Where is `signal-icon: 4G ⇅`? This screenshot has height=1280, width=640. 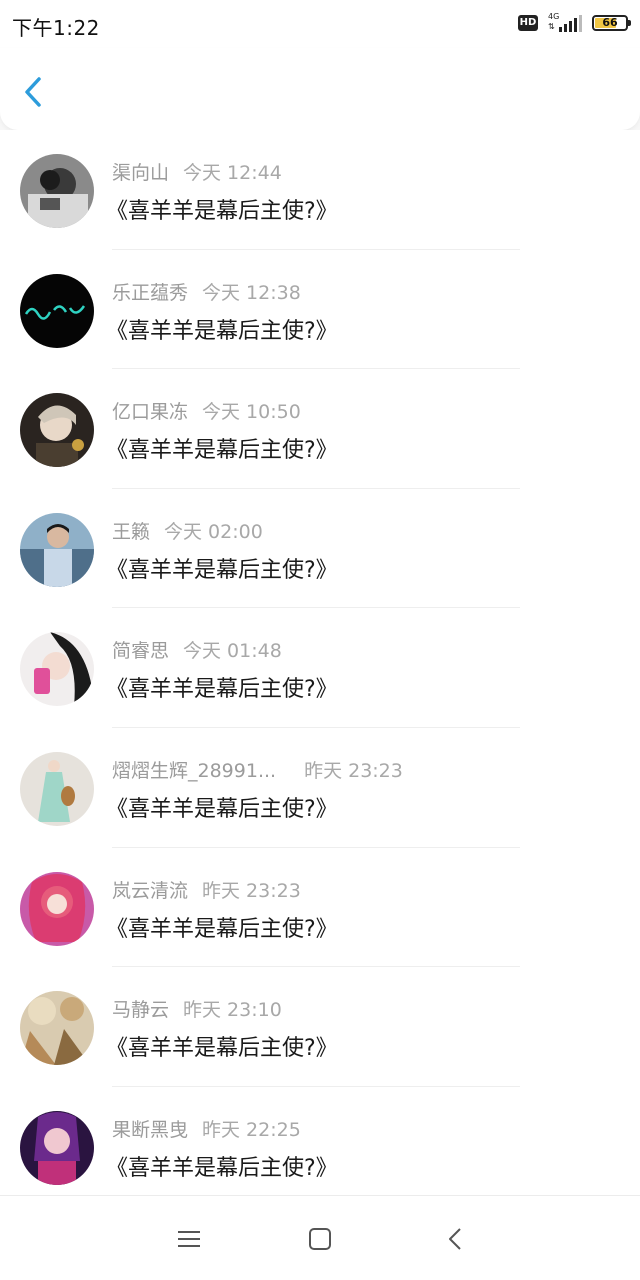
signal-icon: 4G ⇅ is located at coordinates (565, 23).